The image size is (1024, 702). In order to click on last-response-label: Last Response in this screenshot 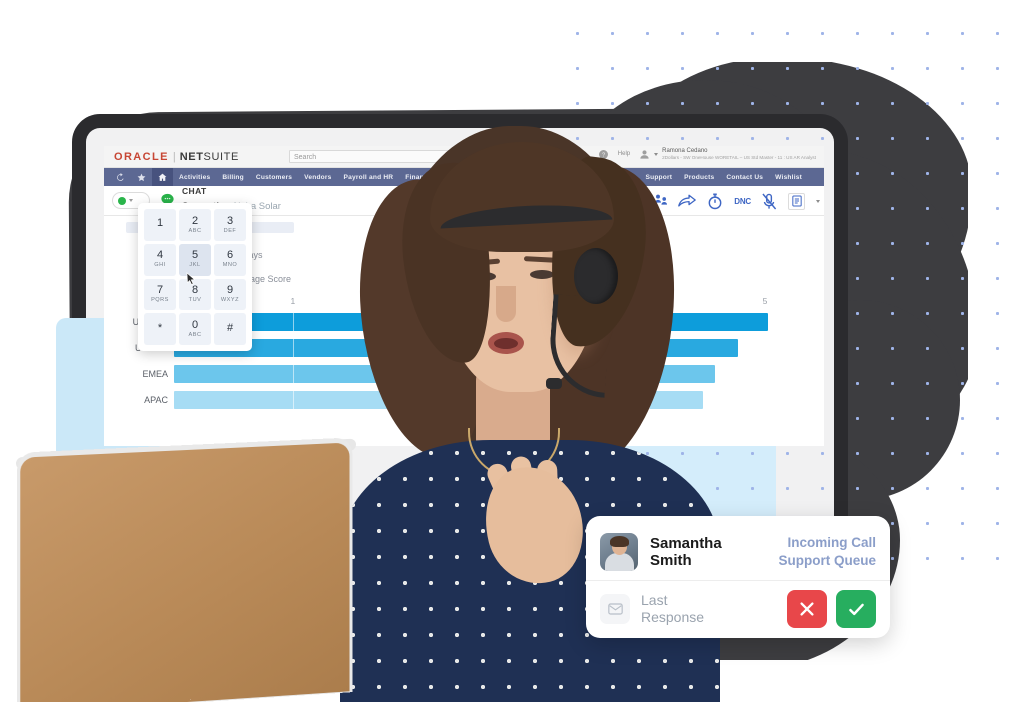, I will do `click(672, 609)`.